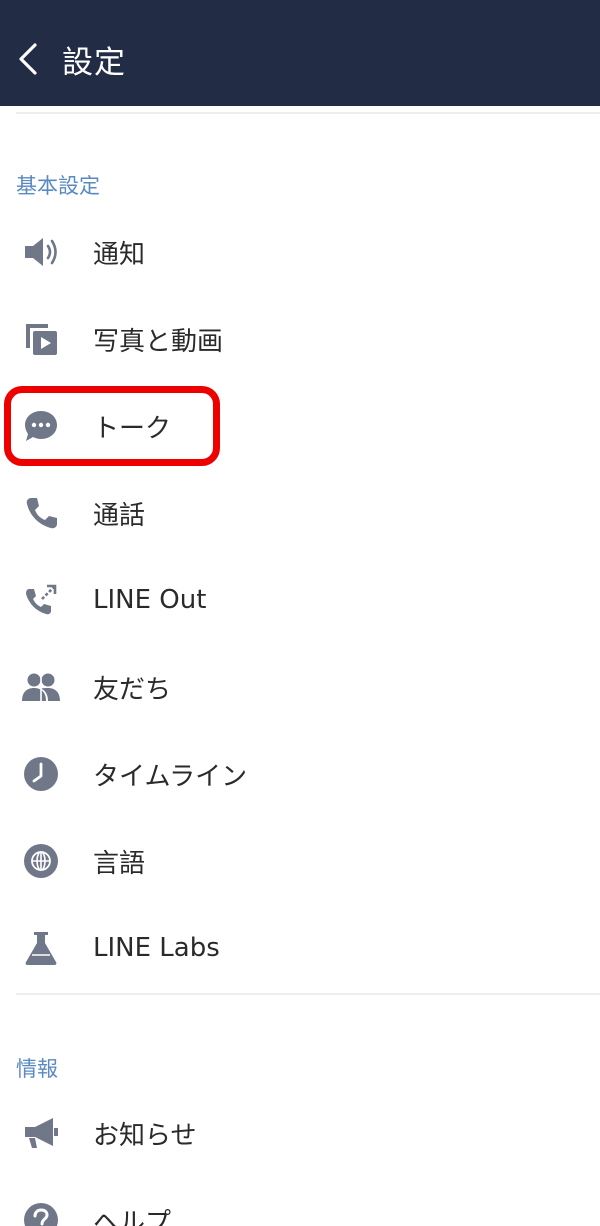 This screenshot has width=600, height=1226. I want to click on page-title: 設定, so click(94, 62).